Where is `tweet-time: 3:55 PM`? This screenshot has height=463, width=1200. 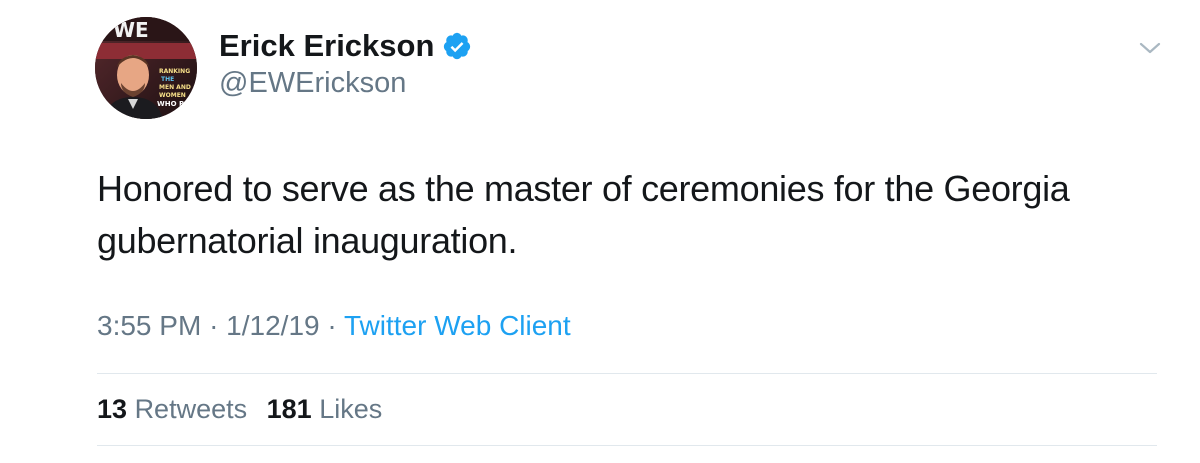
tweet-time: 3:55 PM is located at coordinates (149, 325).